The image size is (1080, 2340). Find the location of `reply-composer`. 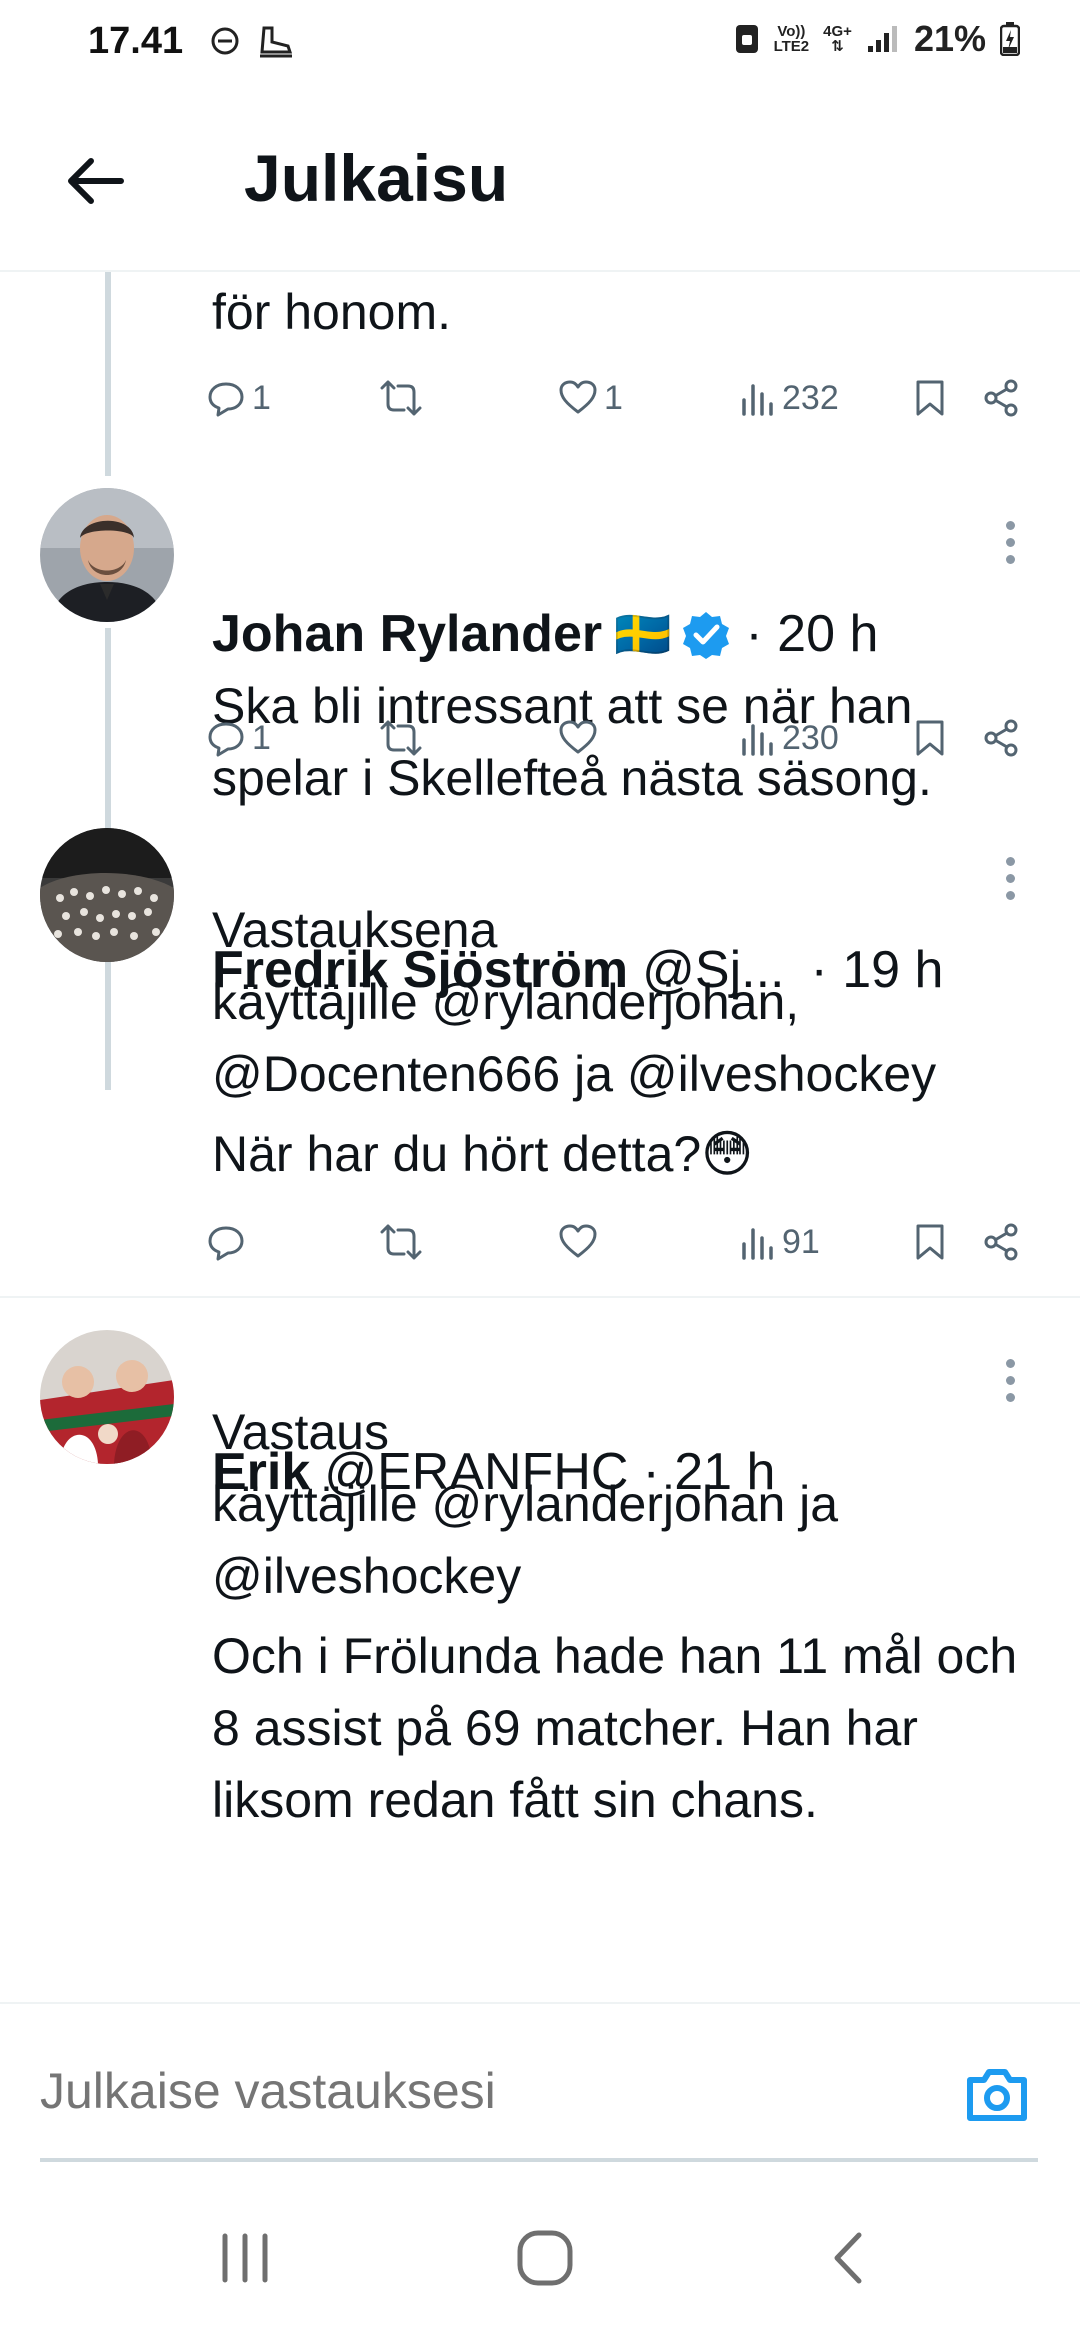

reply-composer is located at coordinates (540, 2090).